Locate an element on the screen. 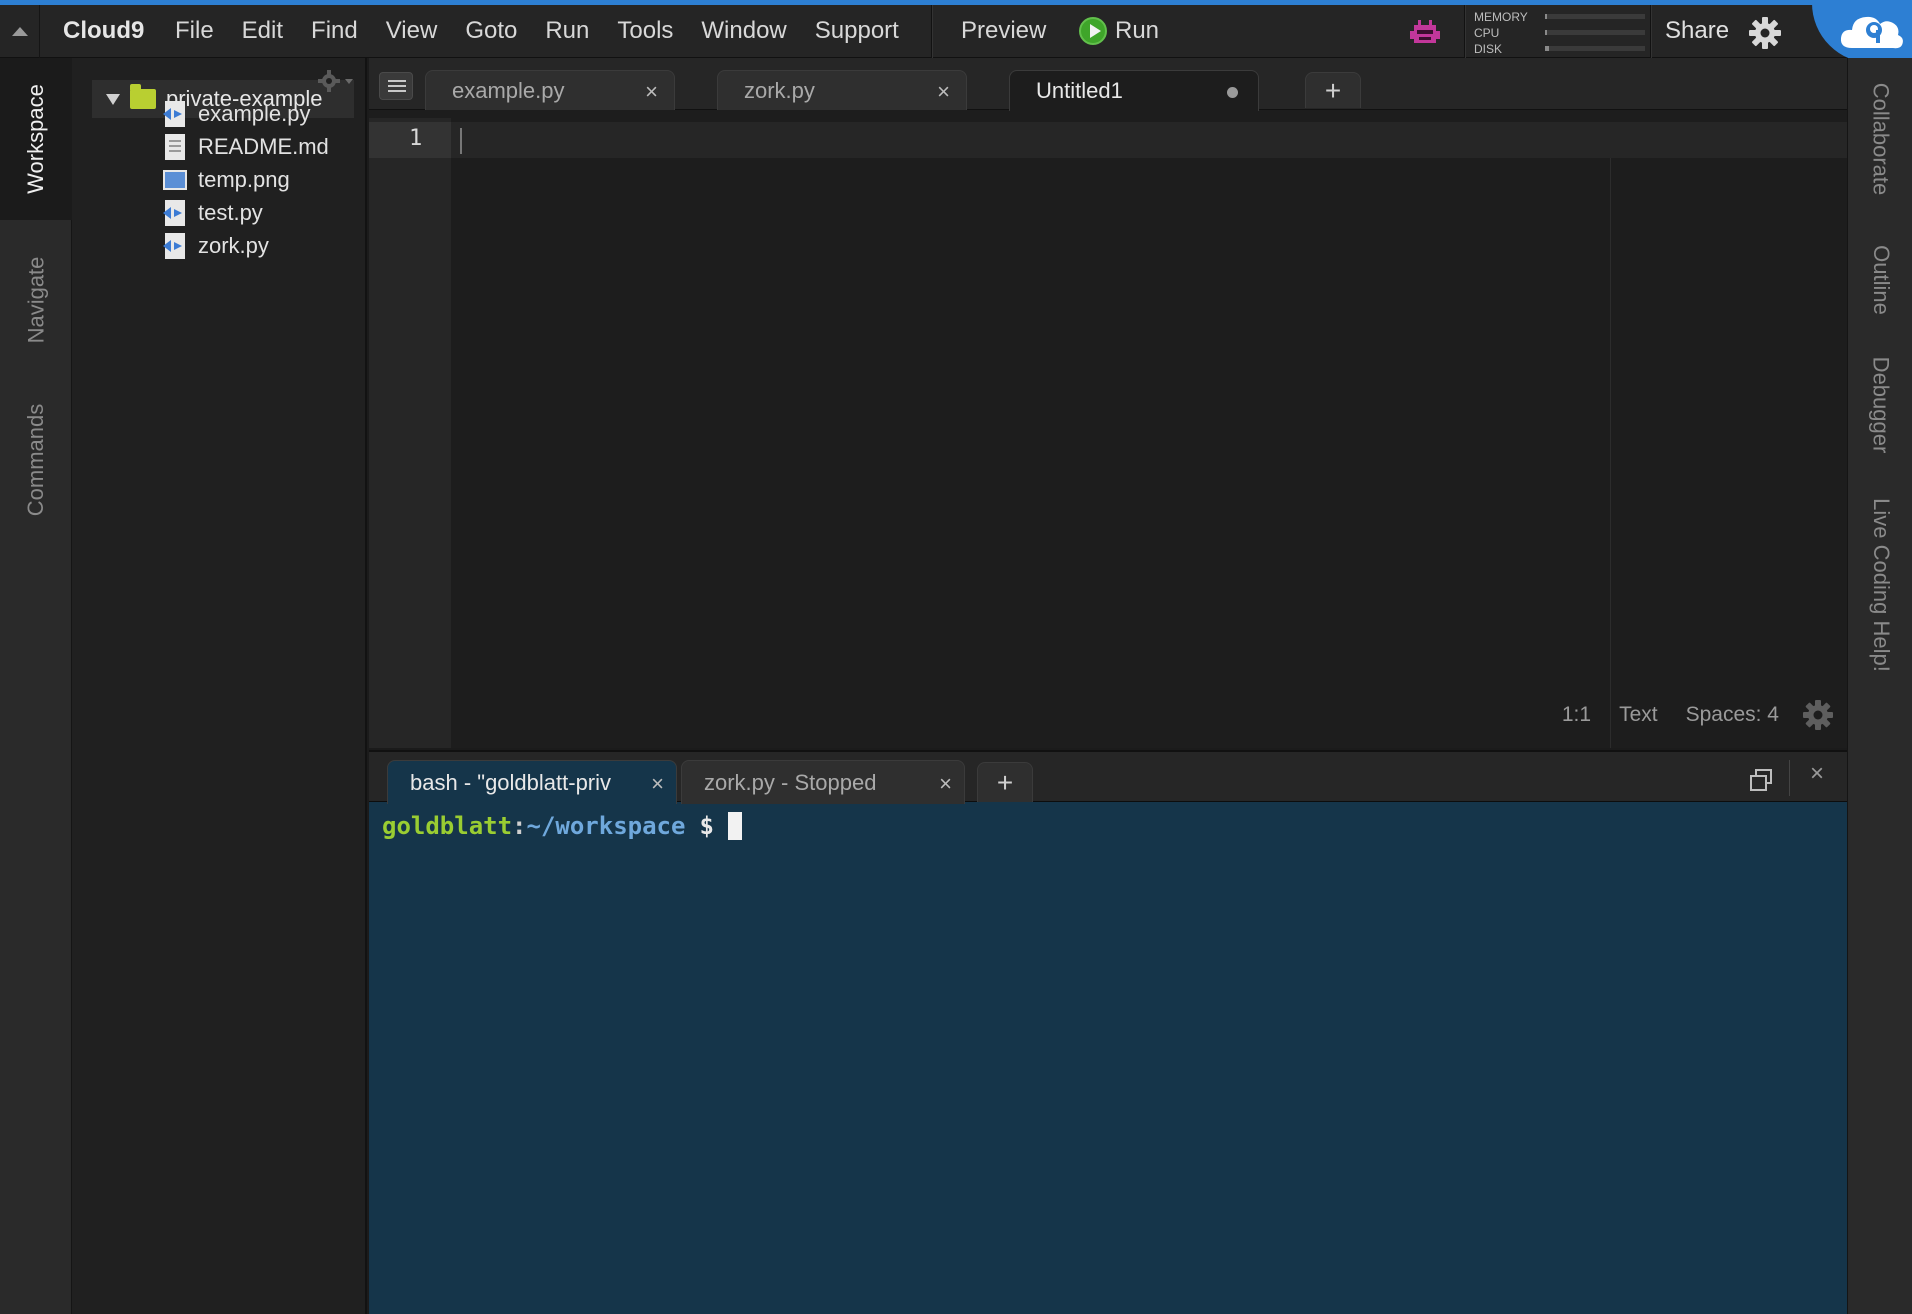  menu-support: Support is located at coordinates (857, 31).